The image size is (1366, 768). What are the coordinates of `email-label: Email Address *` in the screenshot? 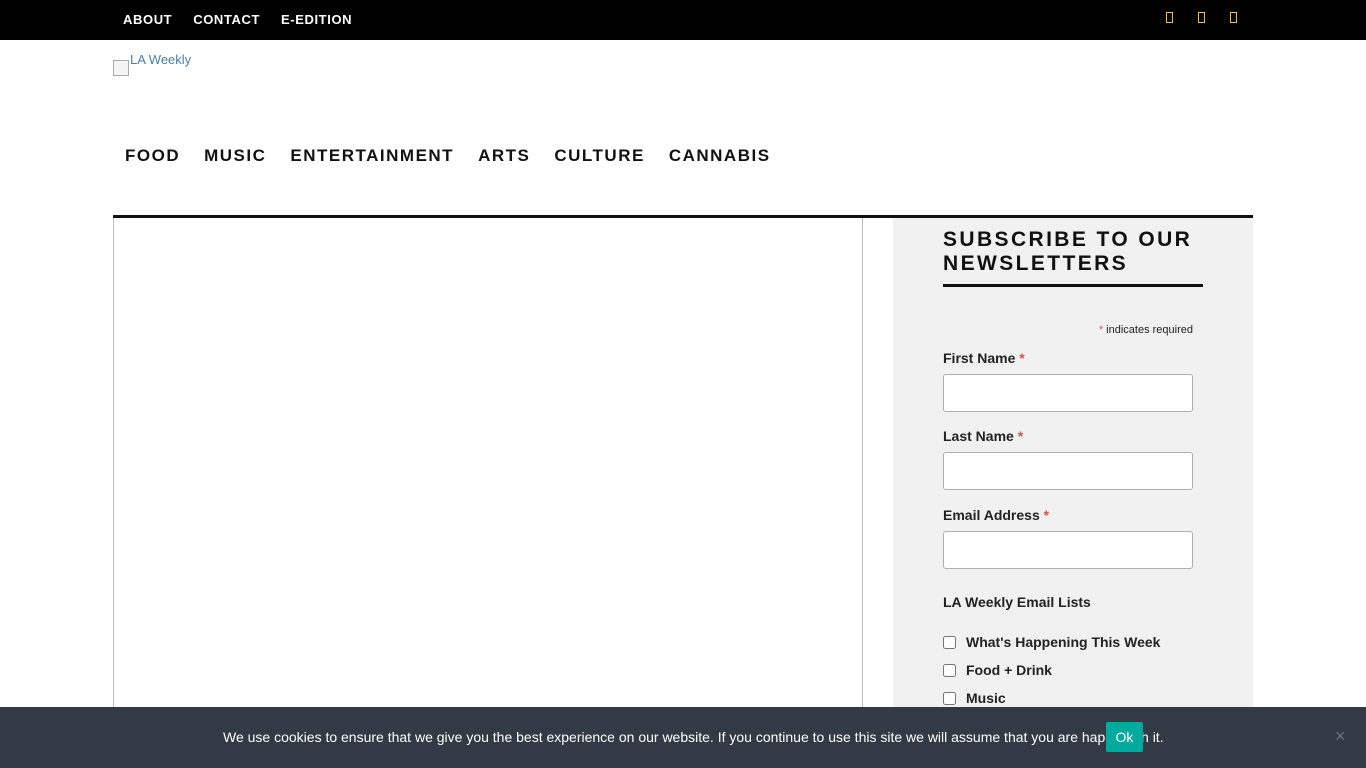 It's located at (996, 515).